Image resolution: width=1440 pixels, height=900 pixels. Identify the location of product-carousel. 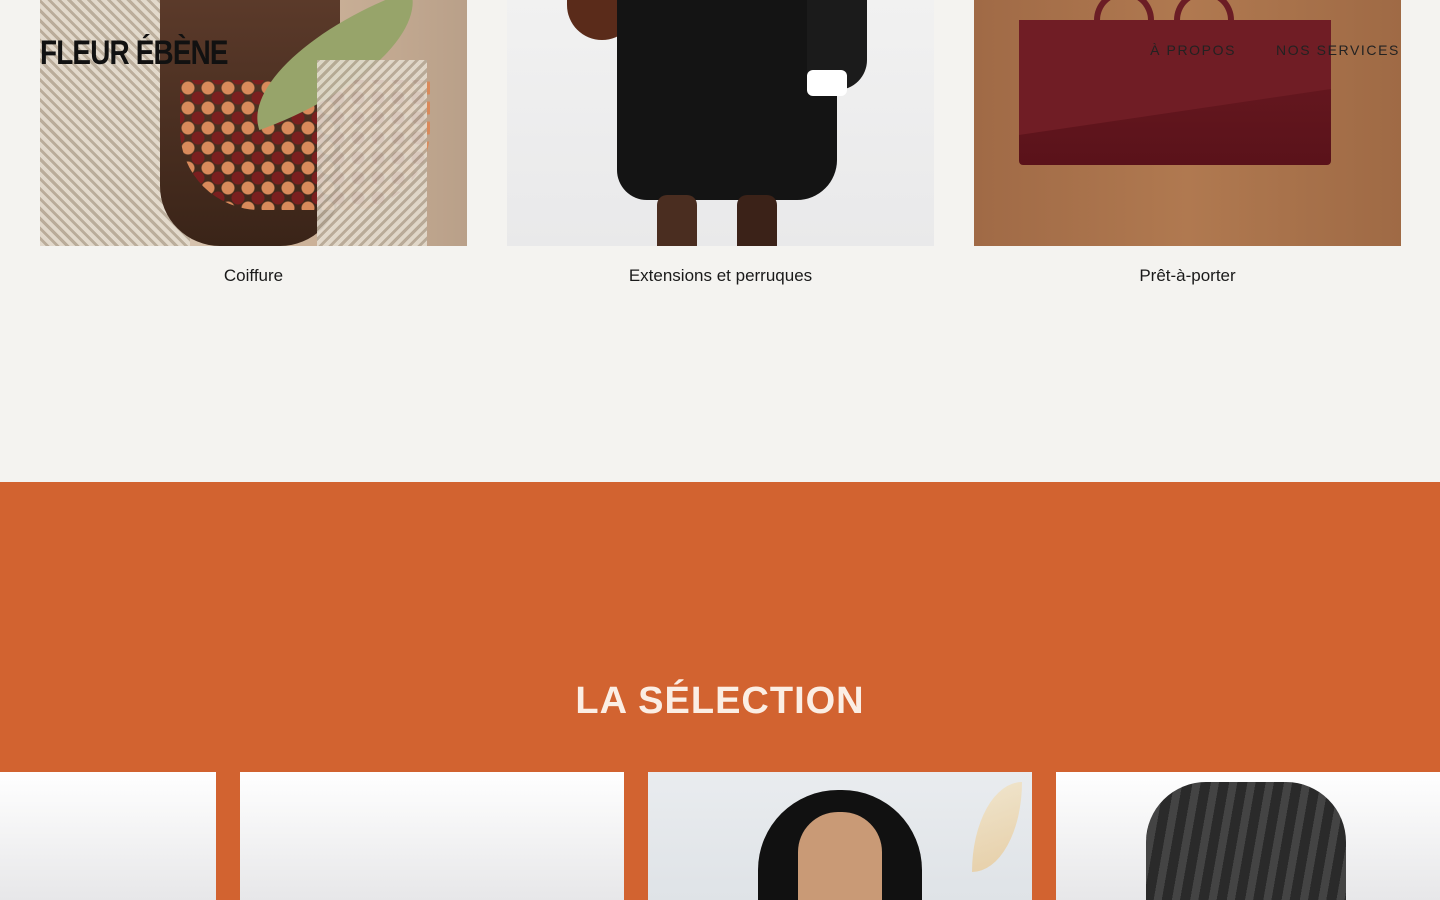
(720, 836).